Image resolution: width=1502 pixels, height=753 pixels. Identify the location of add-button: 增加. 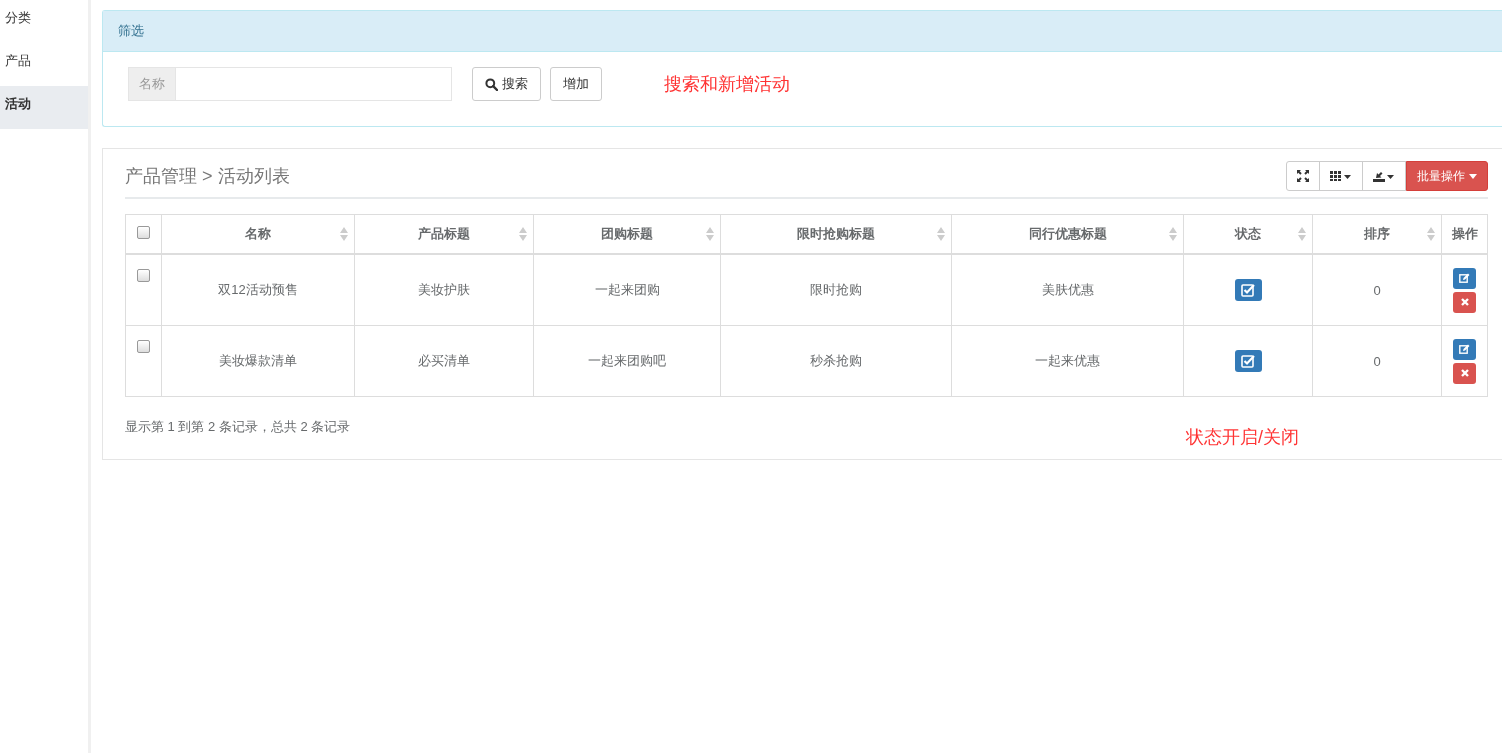
(576, 84).